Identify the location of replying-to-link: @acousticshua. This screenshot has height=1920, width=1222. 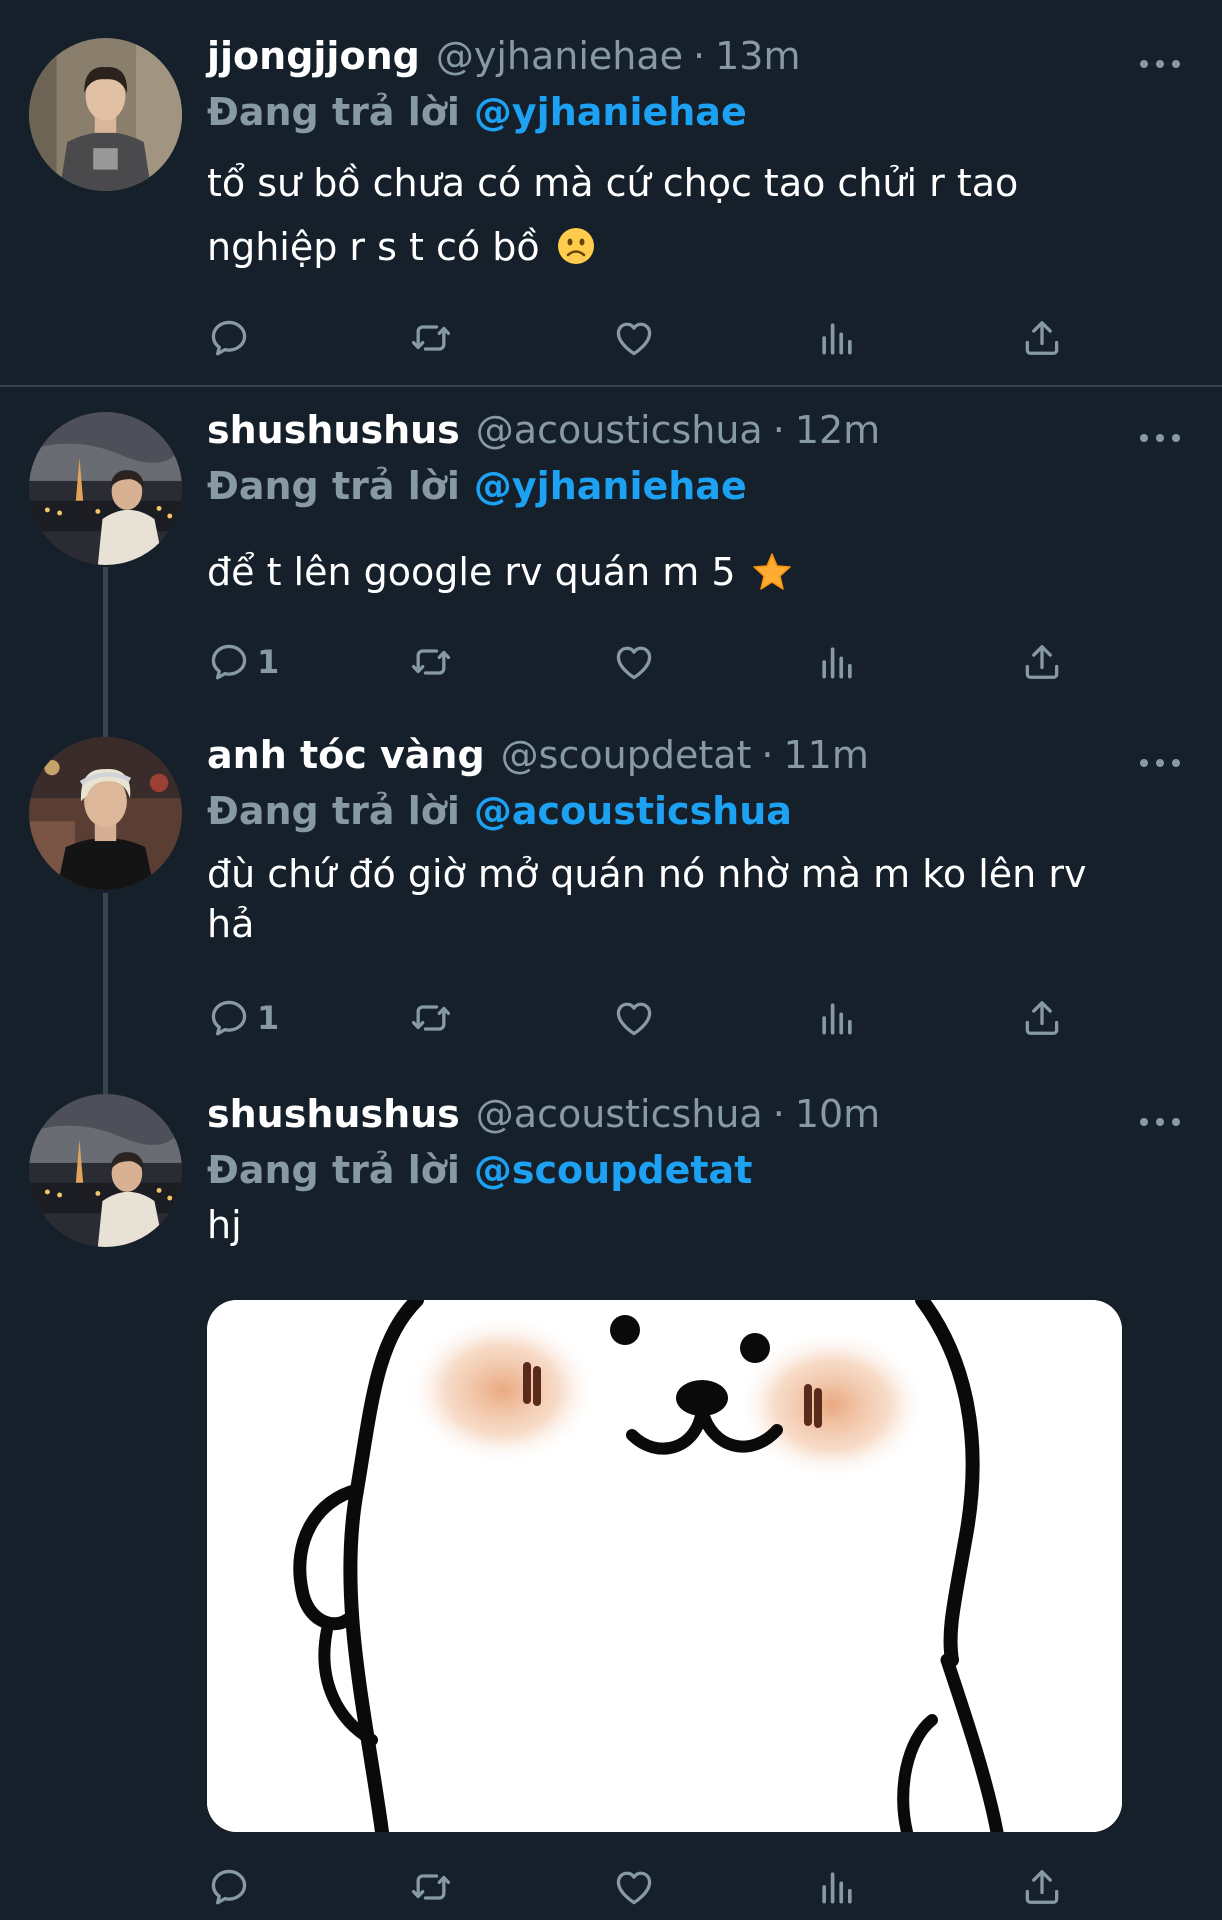
(633, 811).